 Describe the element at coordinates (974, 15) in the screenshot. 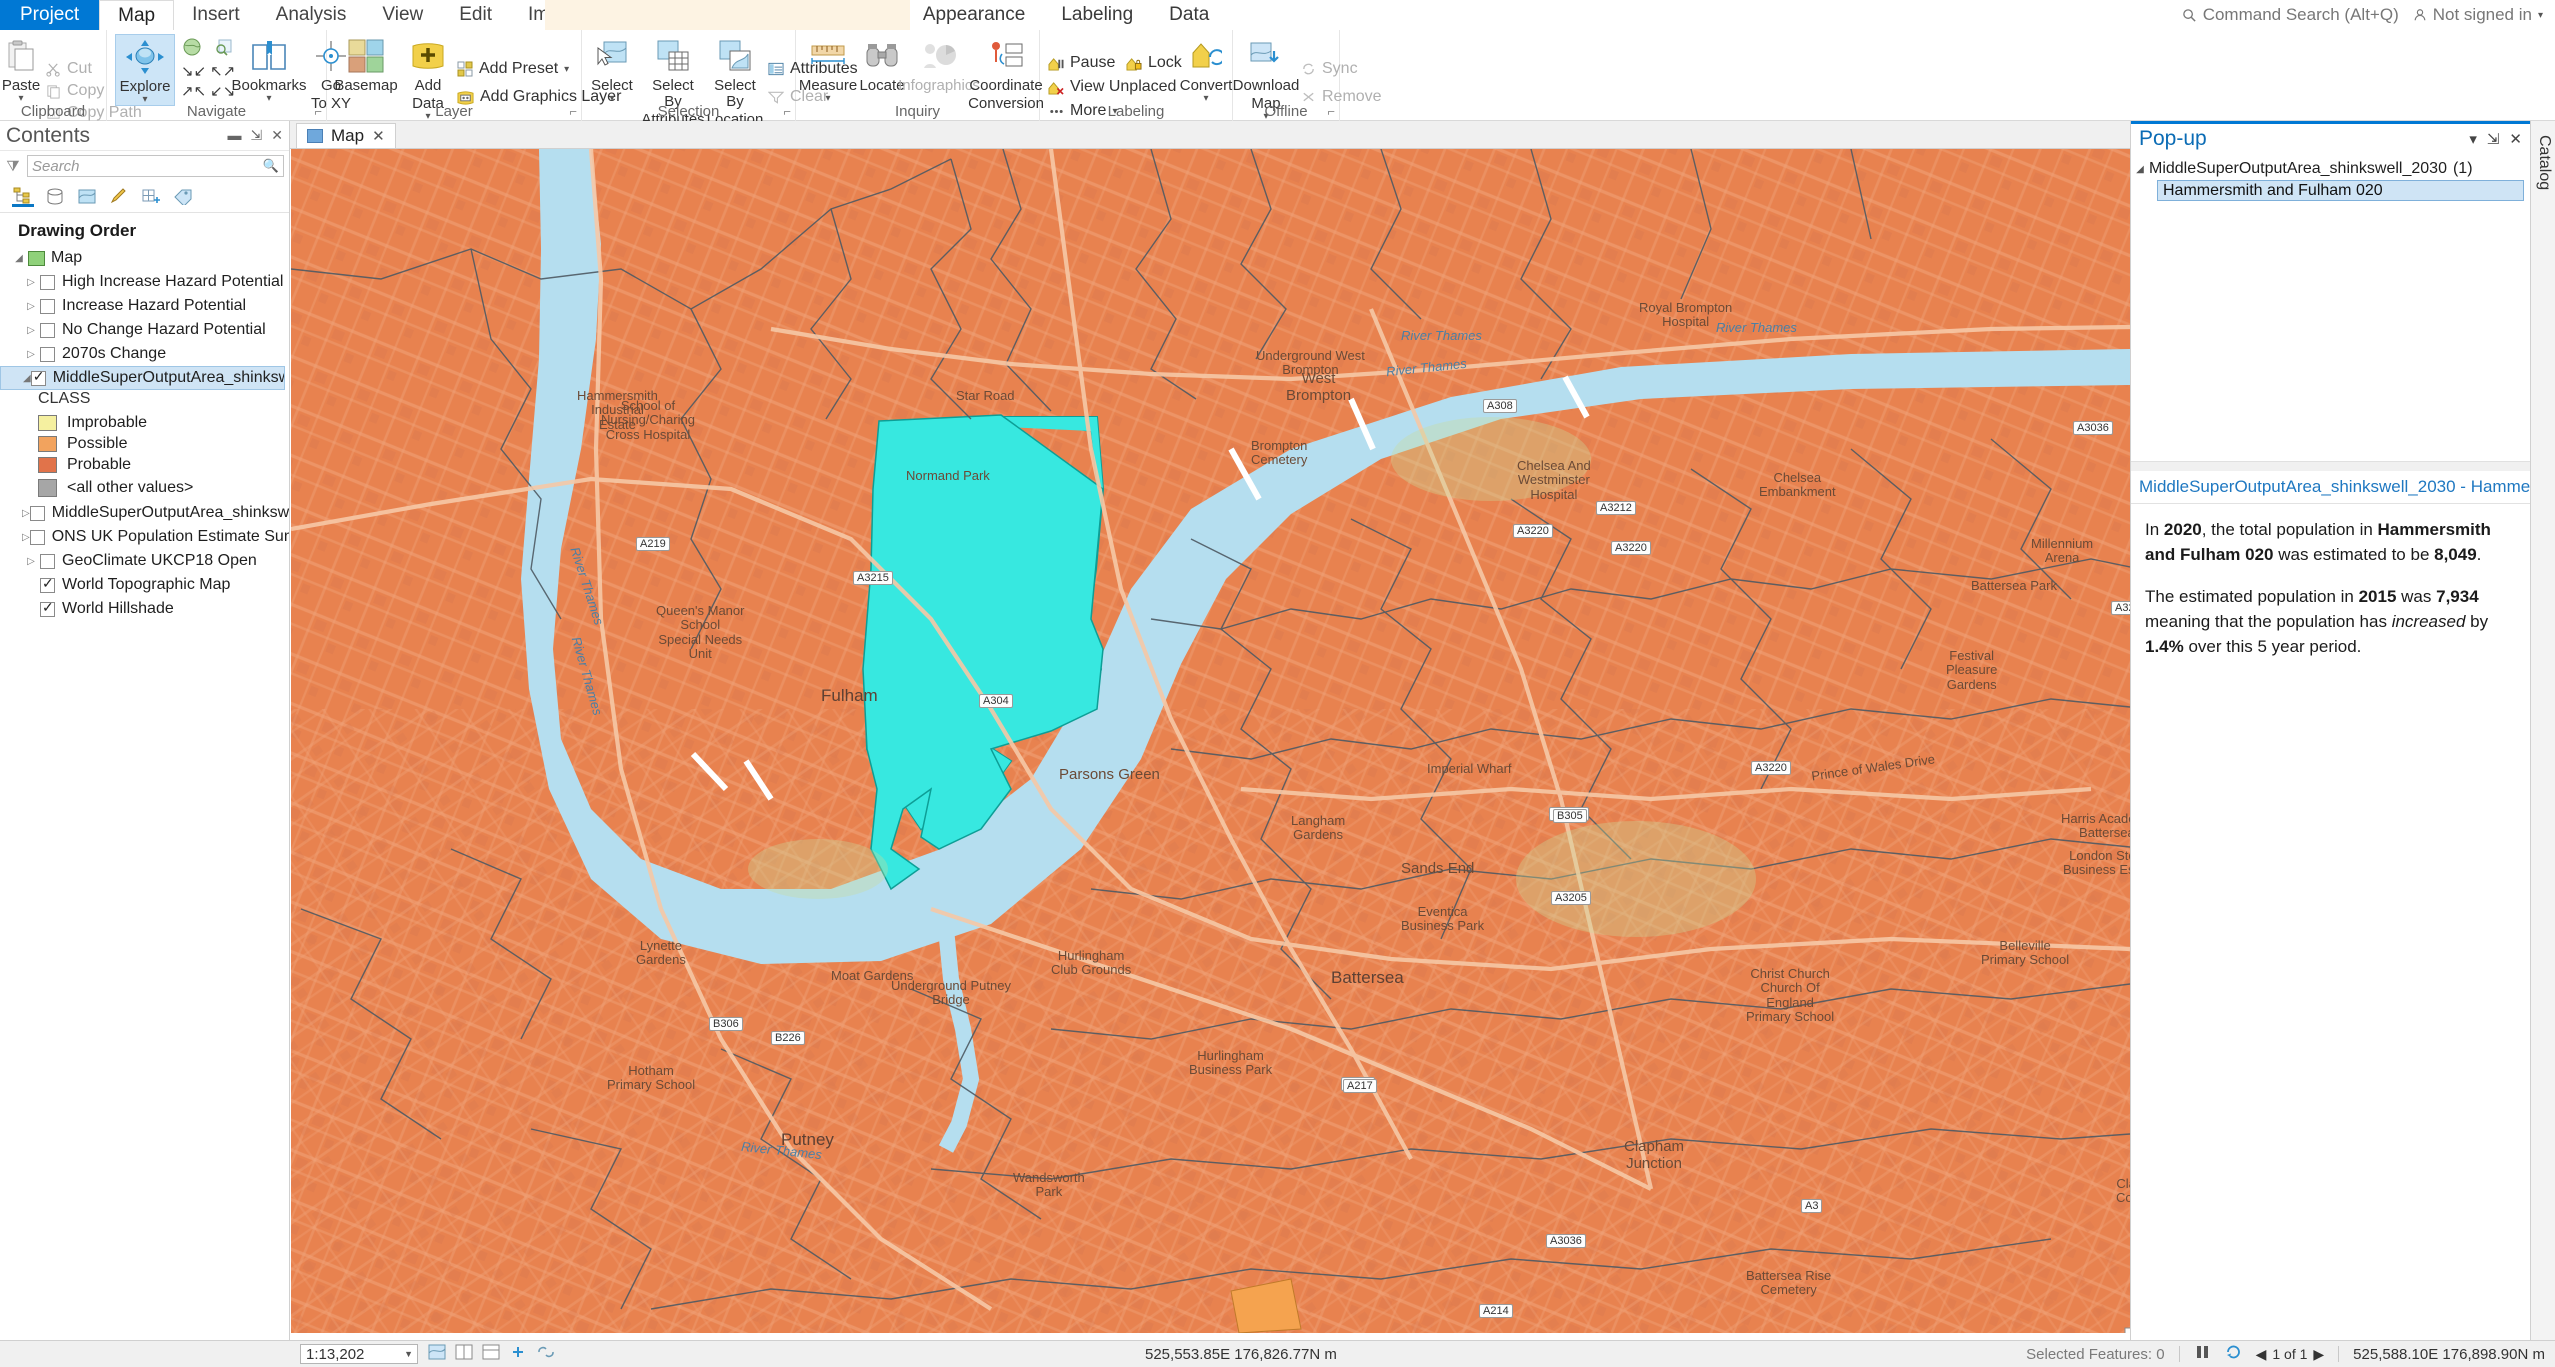

I see `tab-appearance: Appearance` at that location.